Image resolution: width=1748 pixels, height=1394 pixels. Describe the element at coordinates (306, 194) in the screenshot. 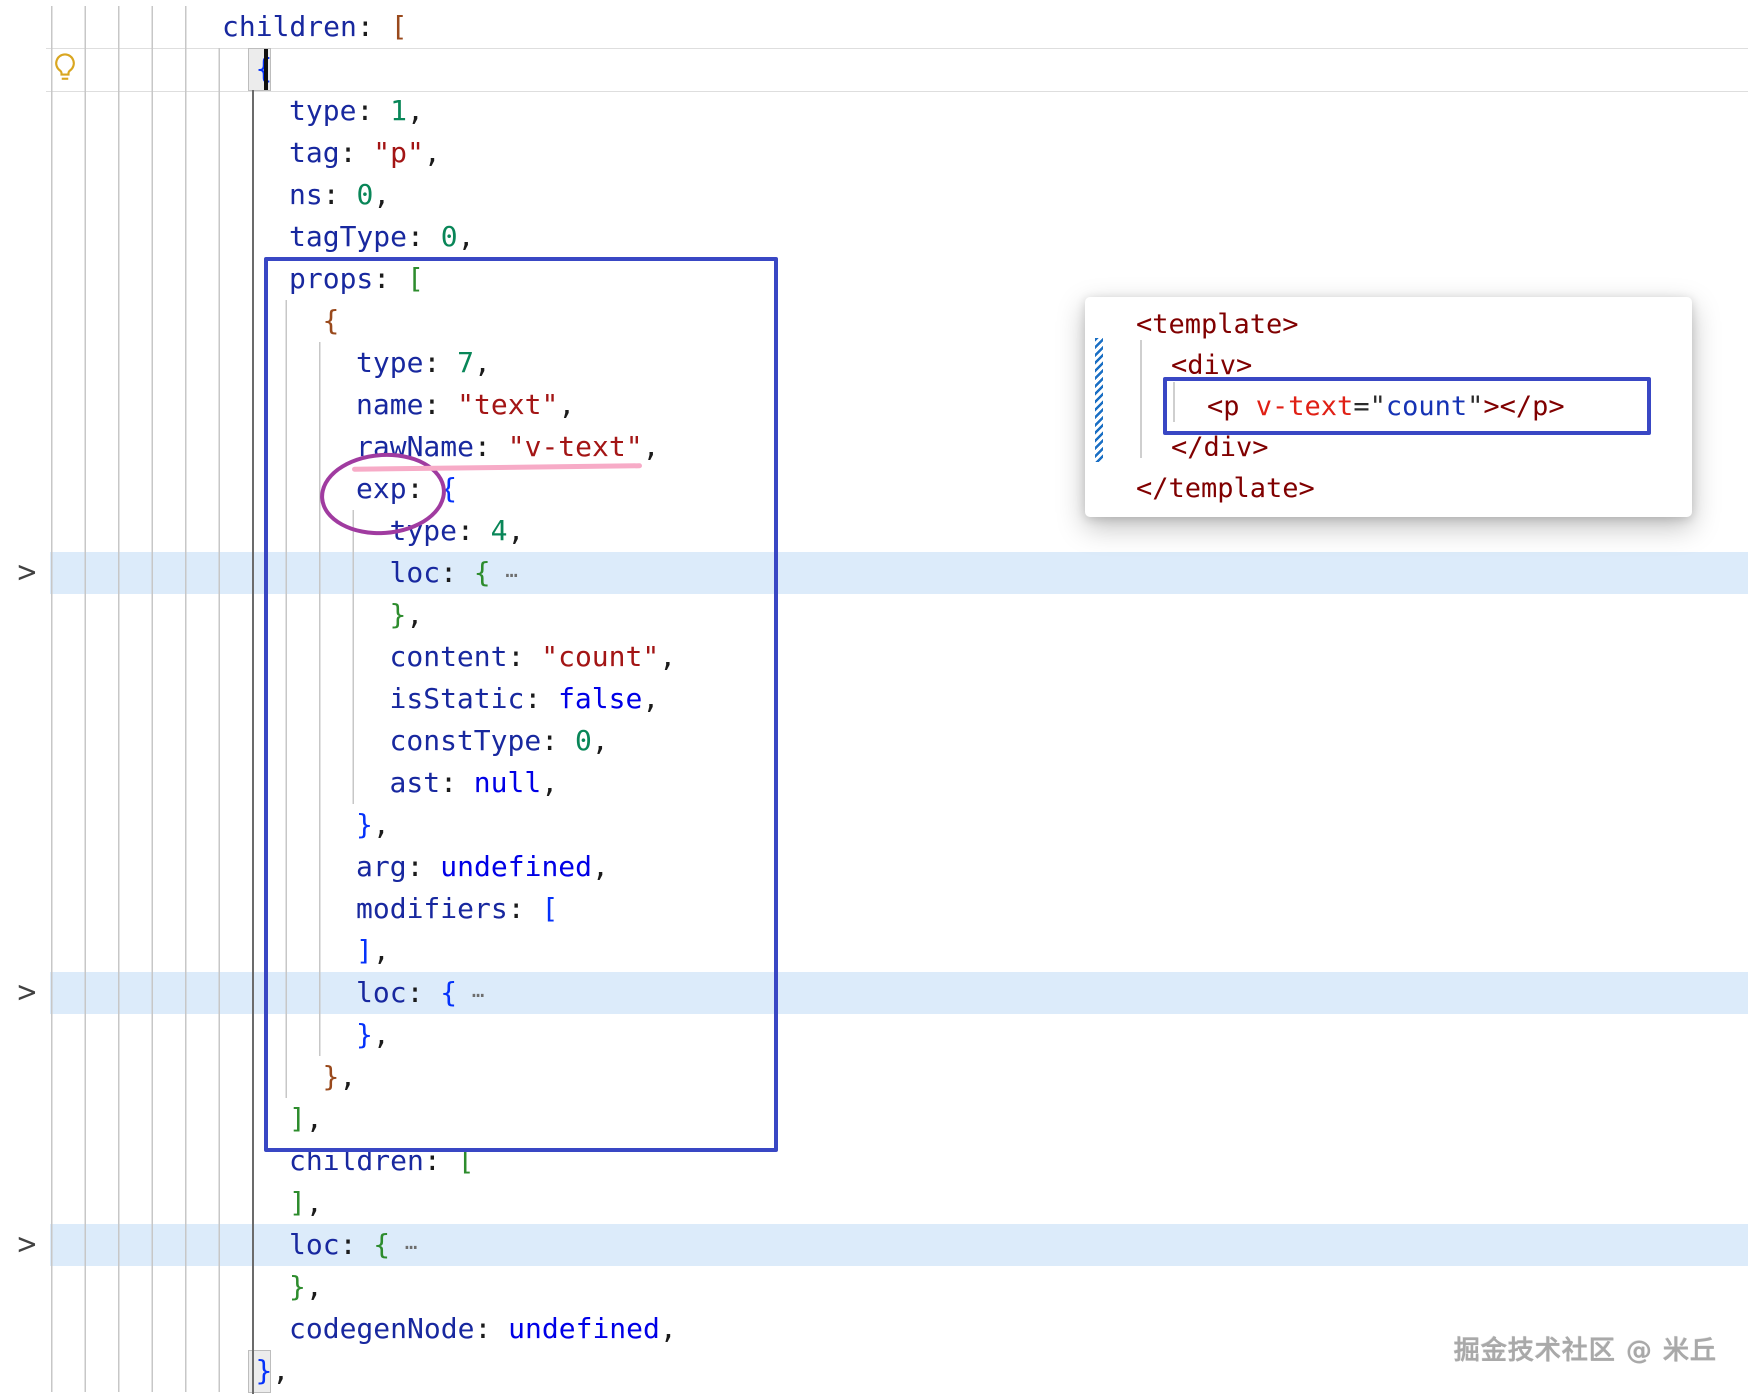

I see `code-token: ns` at that location.